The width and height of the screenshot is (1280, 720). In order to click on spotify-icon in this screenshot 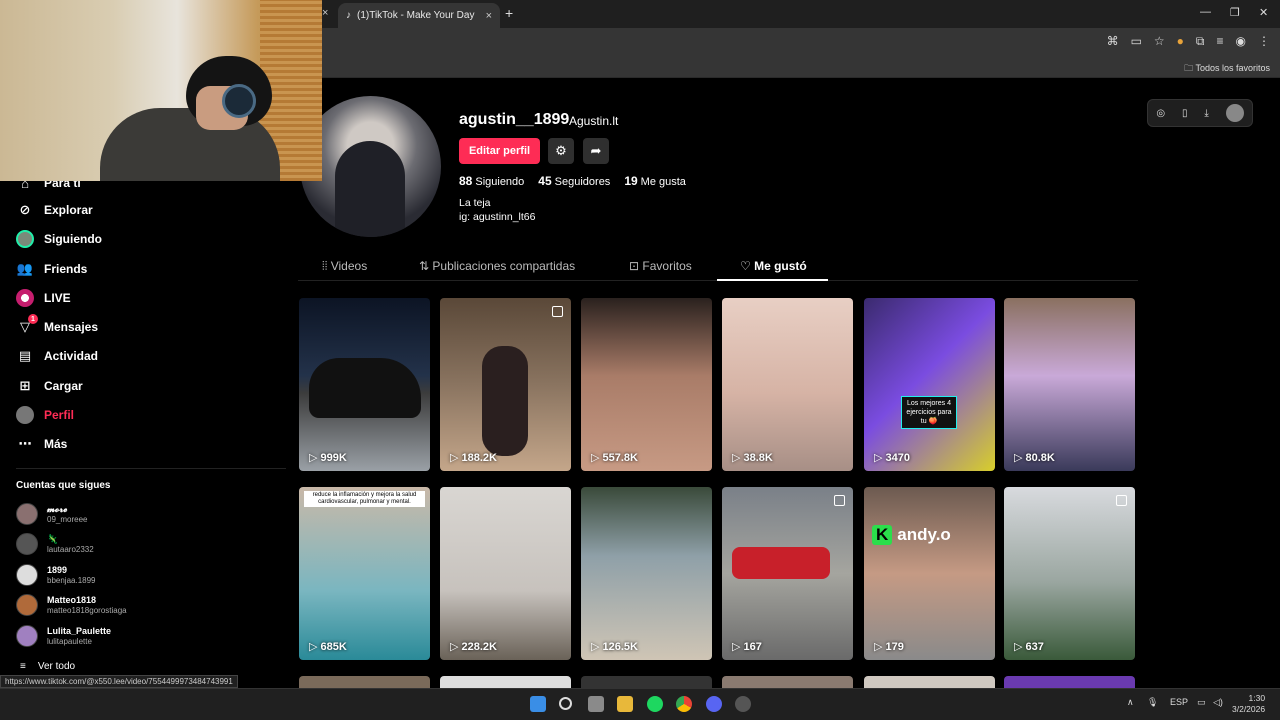, I will do `click(655, 704)`.